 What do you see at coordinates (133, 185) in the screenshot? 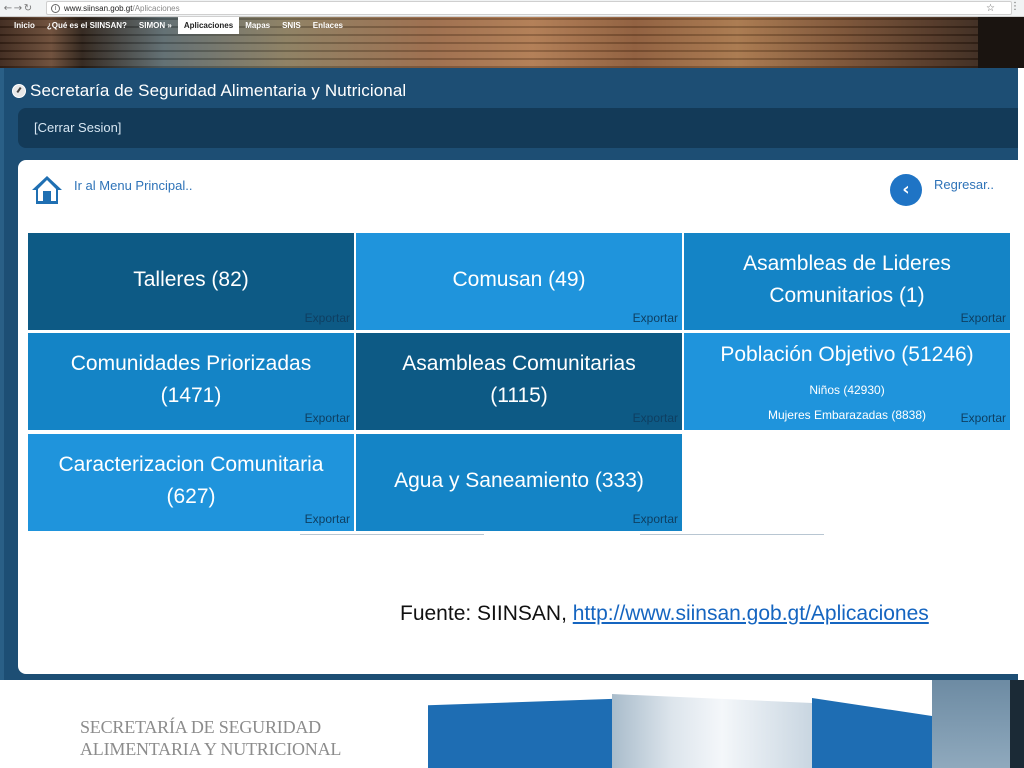
I see `home-link-label: Ir al Menu Principal..` at bounding box center [133, 185].